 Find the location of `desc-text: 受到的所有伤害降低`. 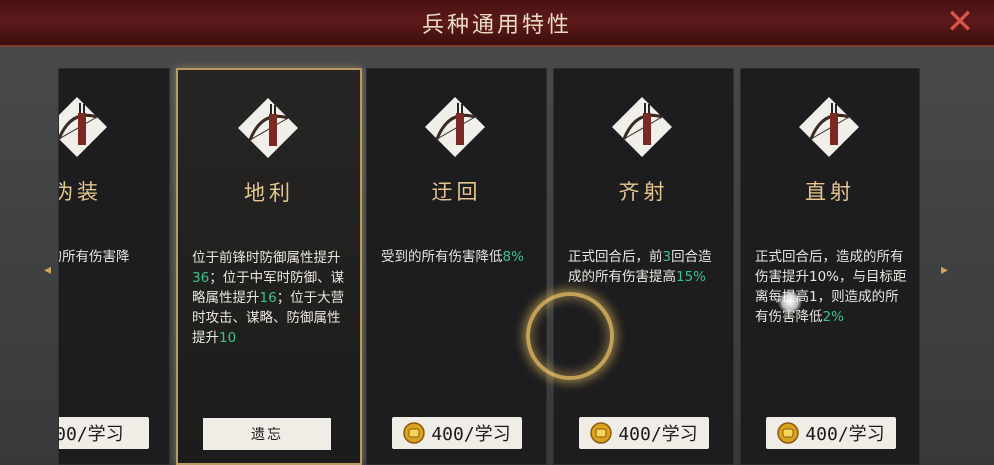

desc-text: 受到的所有伤害降低 is located at coordinates (442, 257).